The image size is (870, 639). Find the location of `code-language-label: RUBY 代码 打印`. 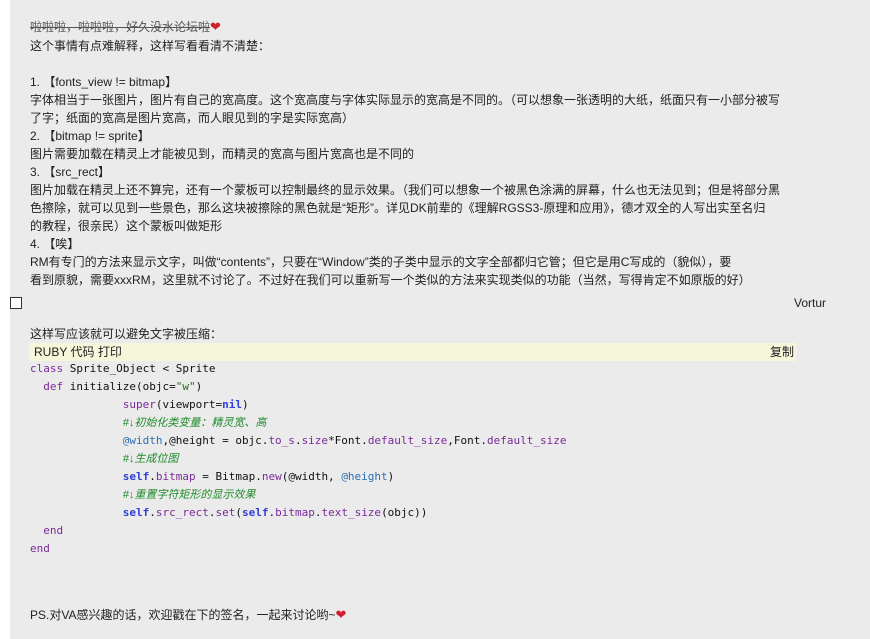

code-language-label: RUBY 代码 打印 is located at coordinates (78, 352).